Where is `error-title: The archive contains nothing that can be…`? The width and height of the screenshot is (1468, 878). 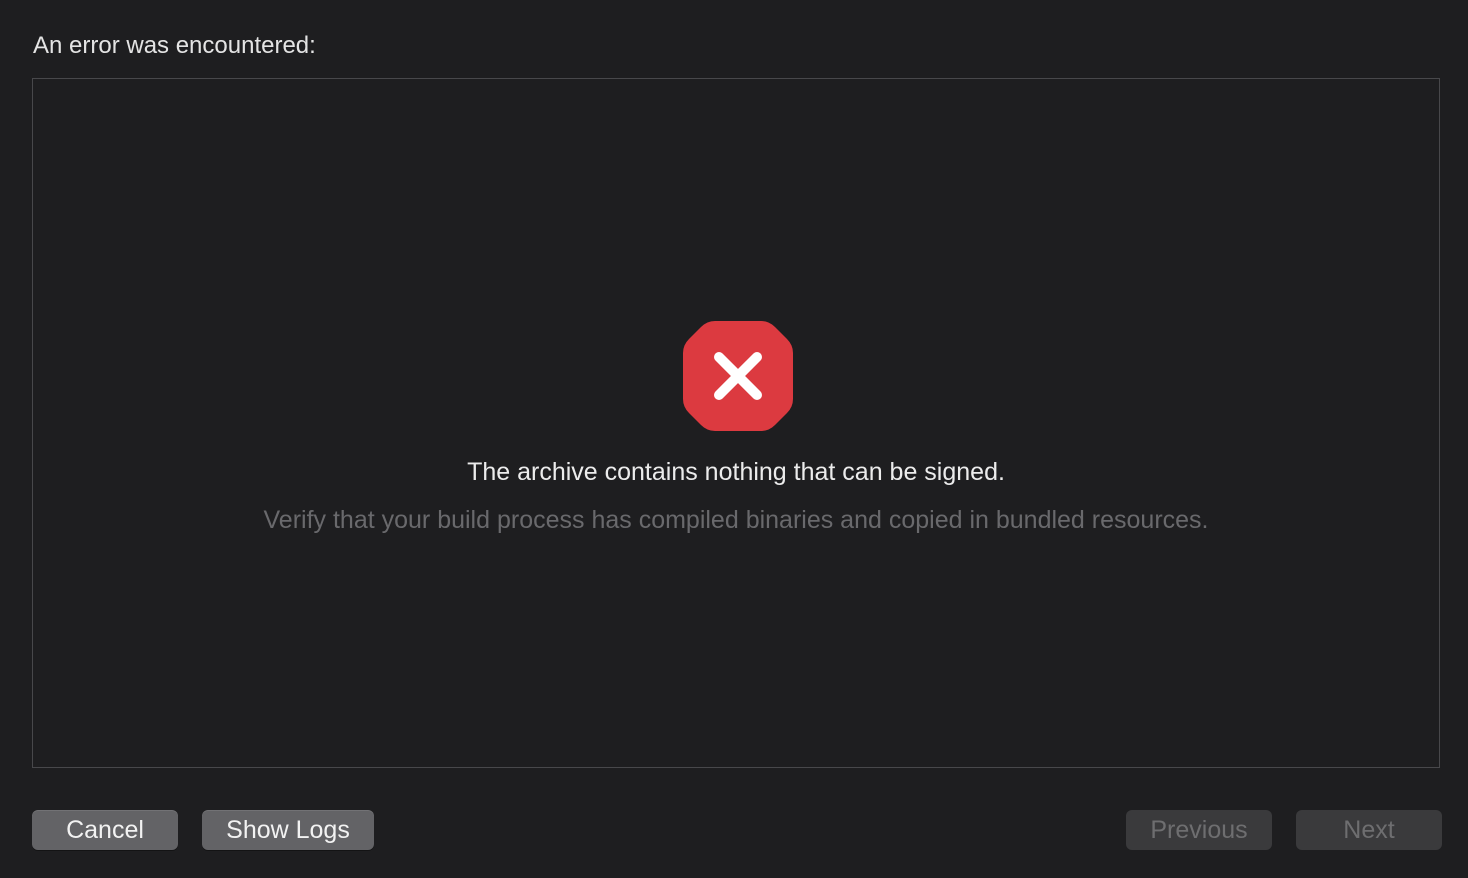 error-title: The archive contains nothing that can be… is located at coordinates (736, 472).